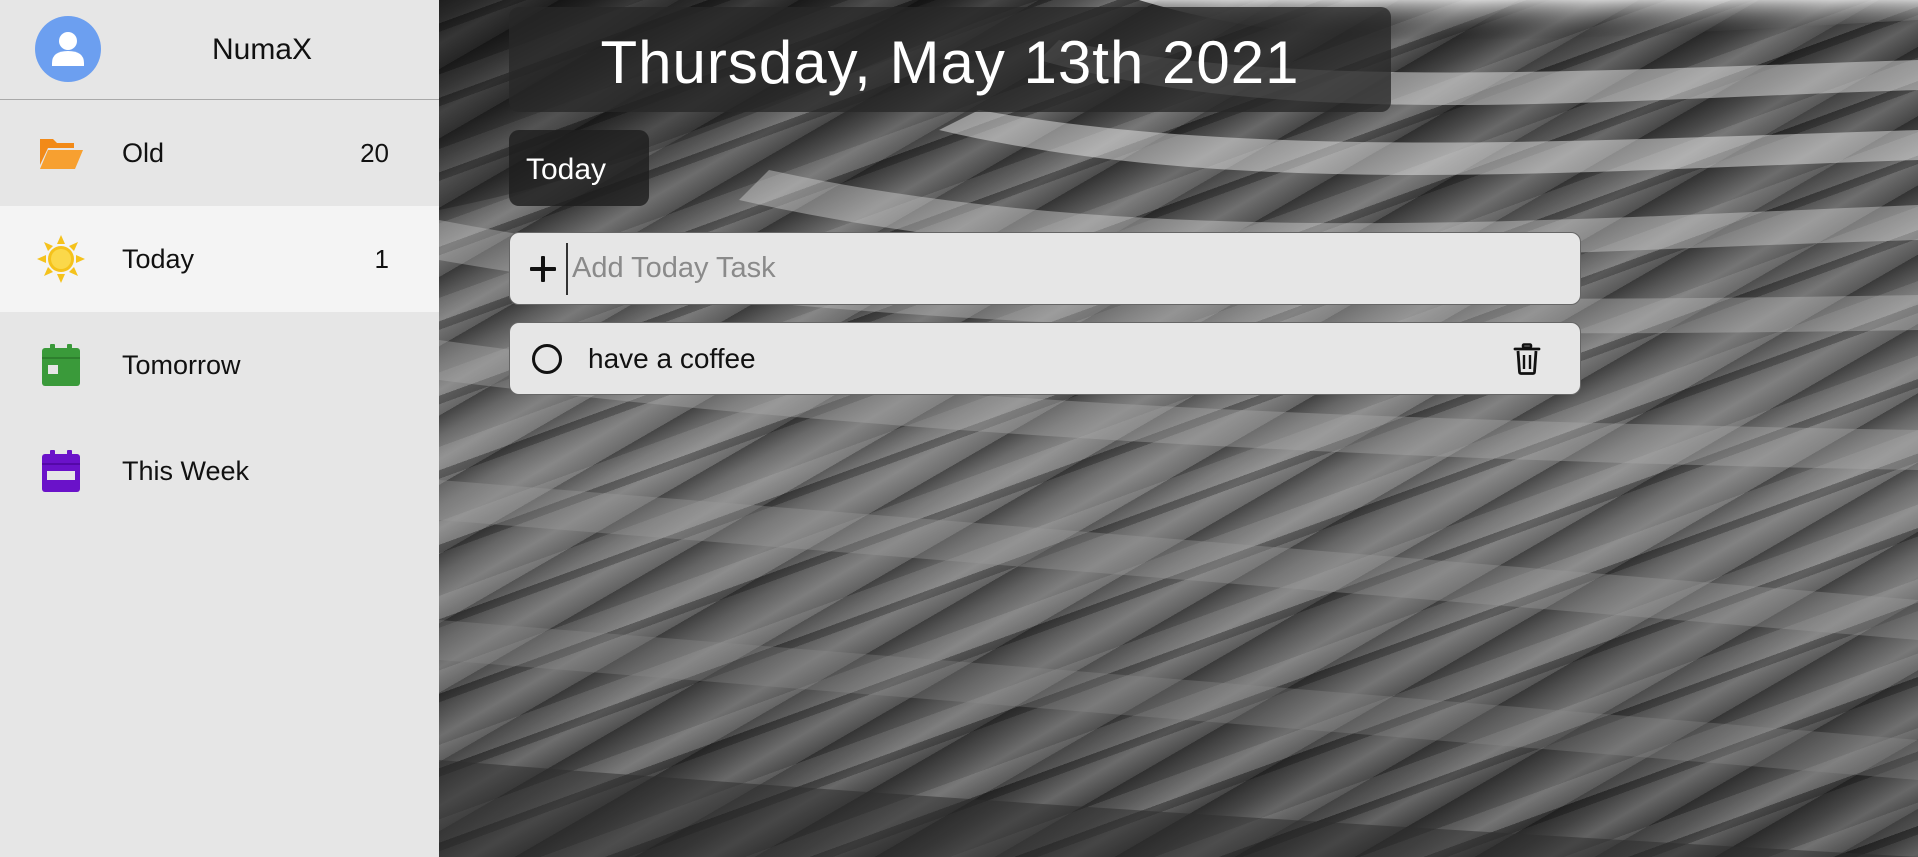  What do you see at coordinates (1527, 358) in the screenshot?
I see `trash-icon` at bounding box center [1527, 358].